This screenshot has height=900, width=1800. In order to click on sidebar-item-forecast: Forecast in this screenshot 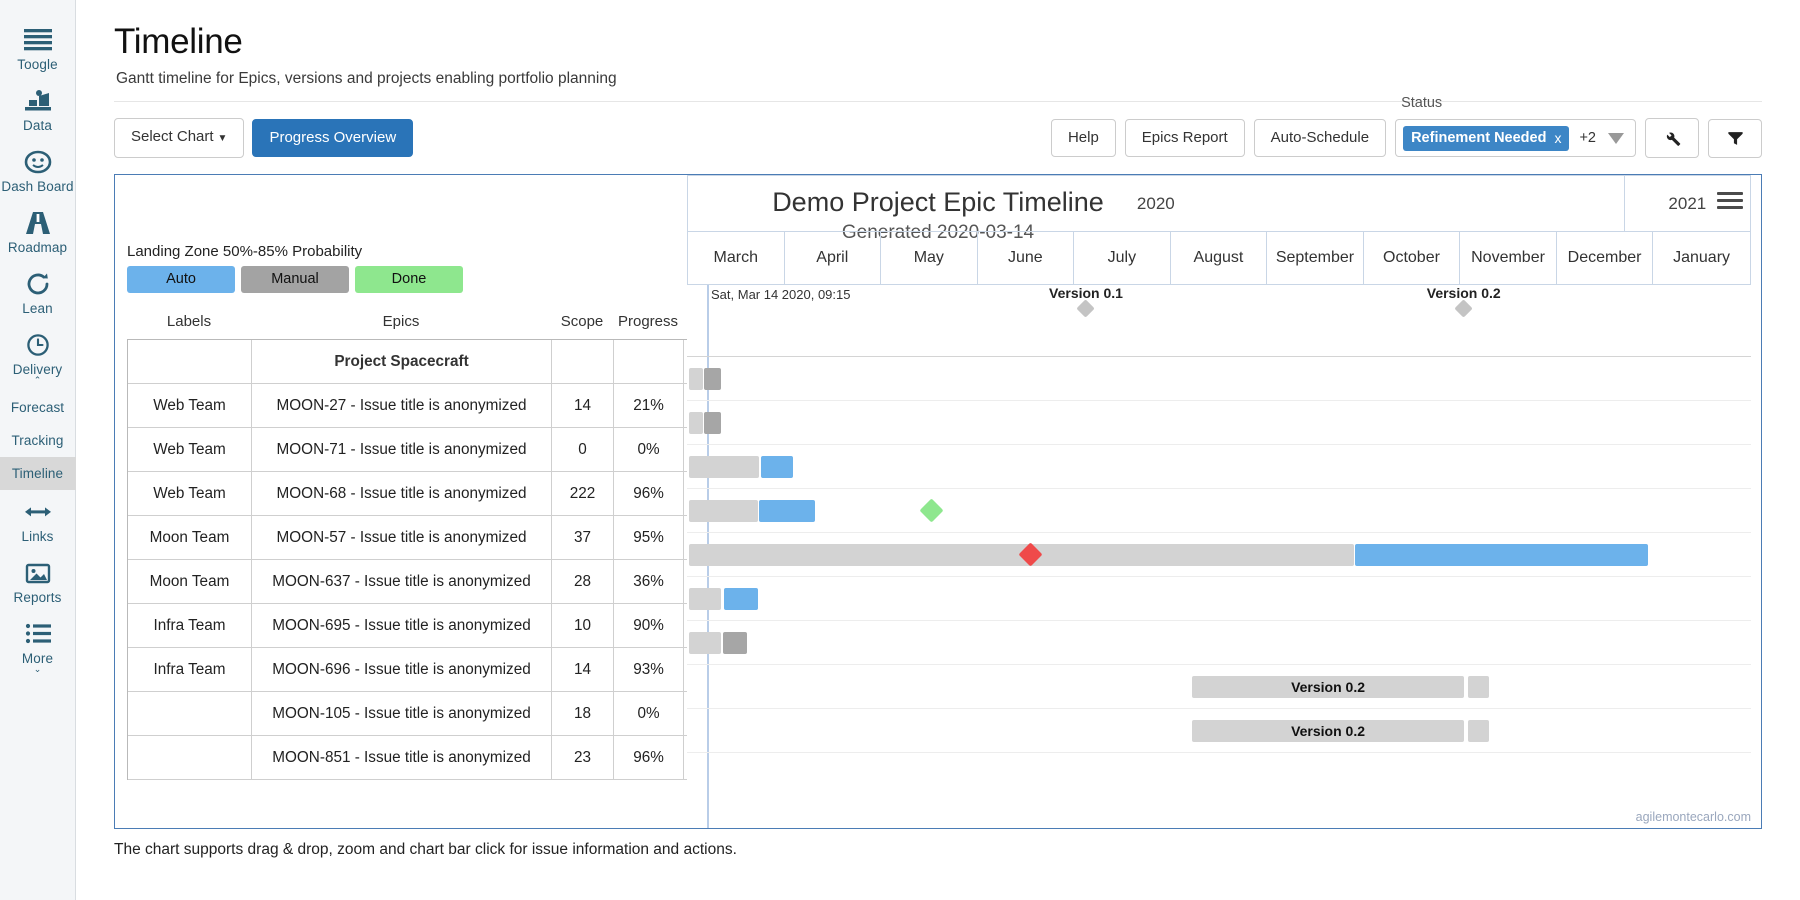, I will do `click(38, 407)`.